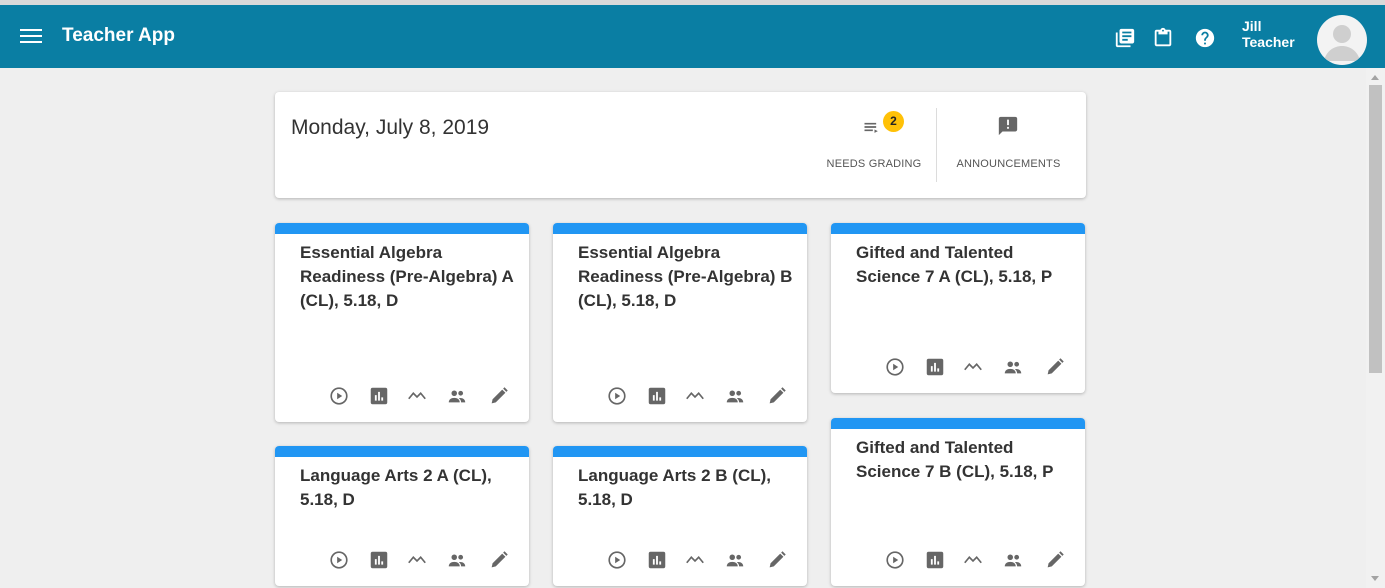  What do you see at coordinates (1008, 126) in the screenshot?
I see `announcement-icon` at bounding box center [1008, 126].